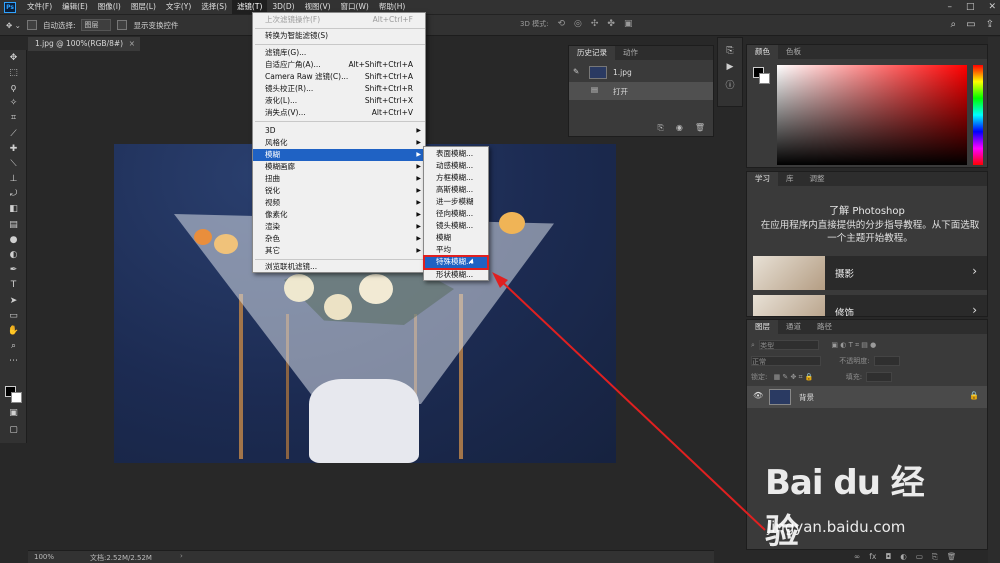  Describe the element at coordinates (339, 36) in the screenshot. I see `menu-item-convert-smart-filter: 转换为智能滤镜(S)` at that location.